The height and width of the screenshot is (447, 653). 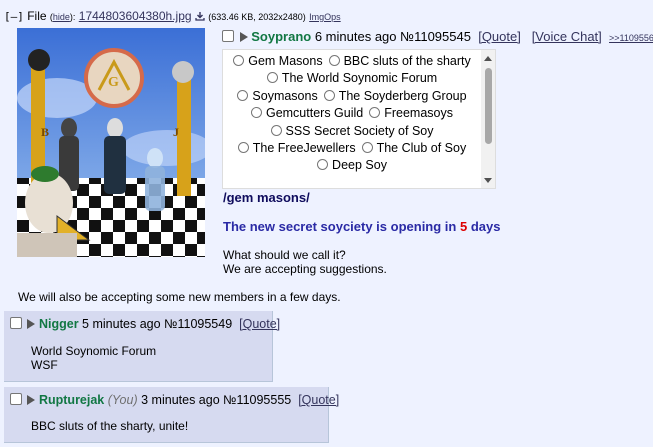 What do you see at coordinates (359, 130) in the screenshot?
I see `poll-option-label: SSS Secret Society of Soy` at bounding box center [359, 130].